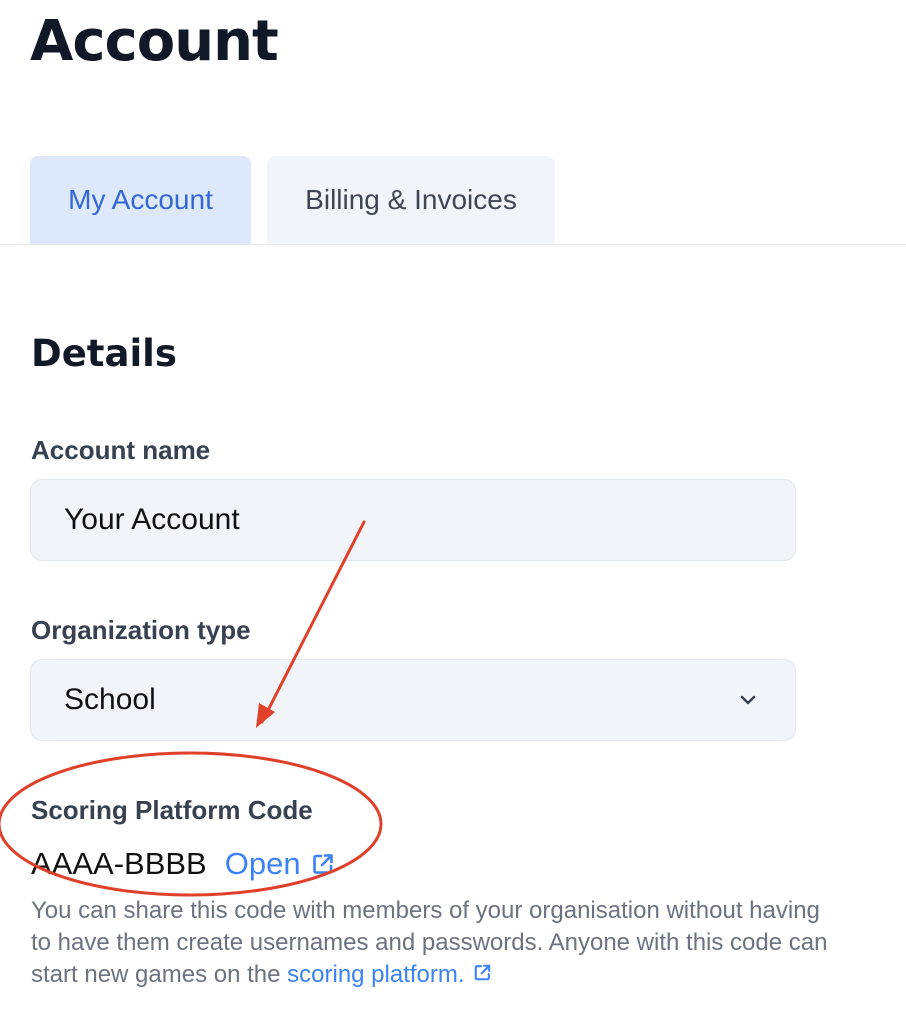  What do you see at coordinates (154, 41) in the screenshot?
I see `page-title: Account` at bounding box center [154, 41].